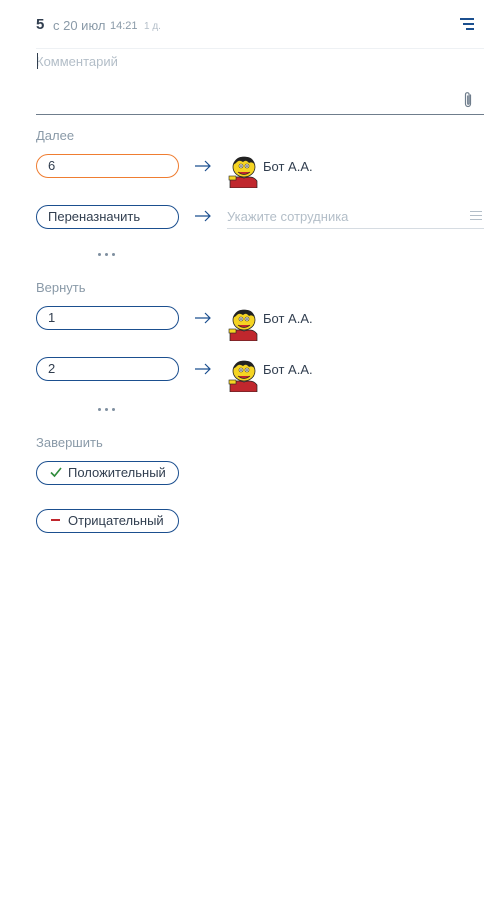  Describe the element at coordinates (61, 287) in the screenshot. I see `section-back-label: Вернуть` at that location.